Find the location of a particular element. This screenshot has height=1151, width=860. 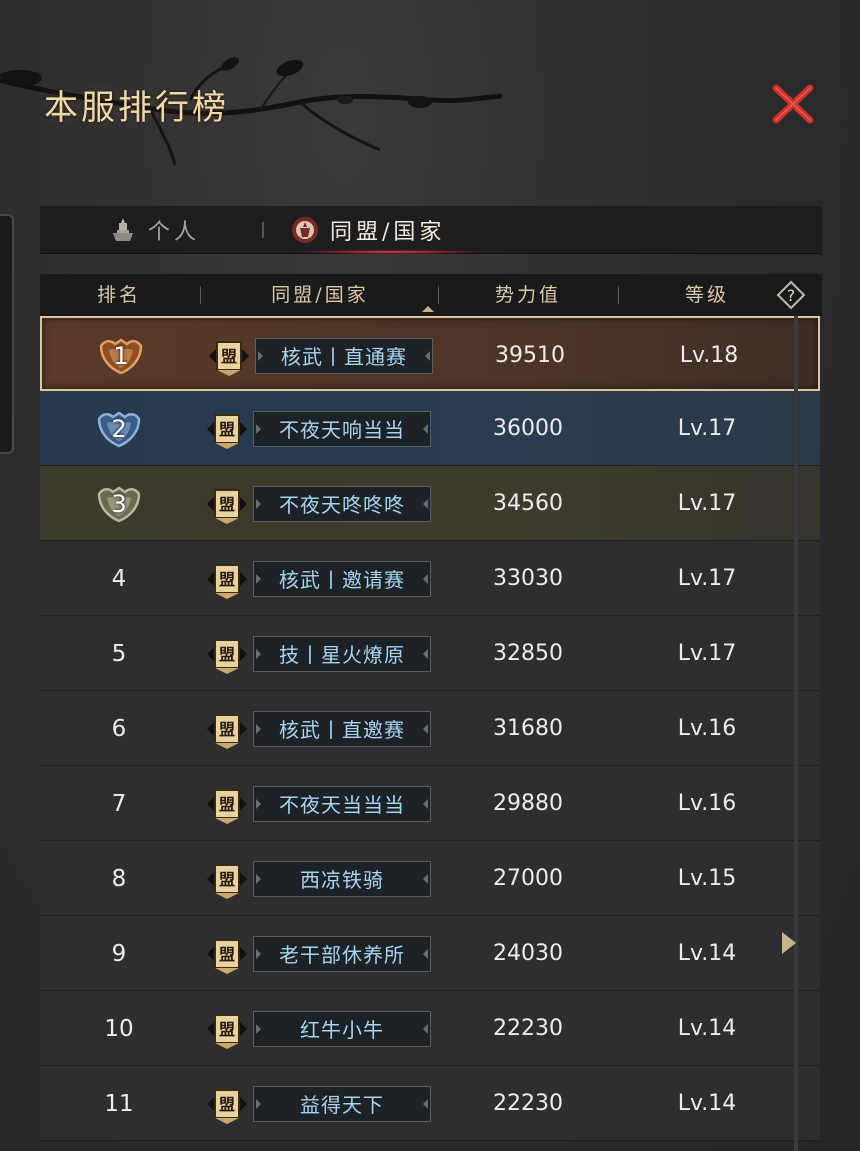

rank-number: 10 is located at coordinates (119, 1028).